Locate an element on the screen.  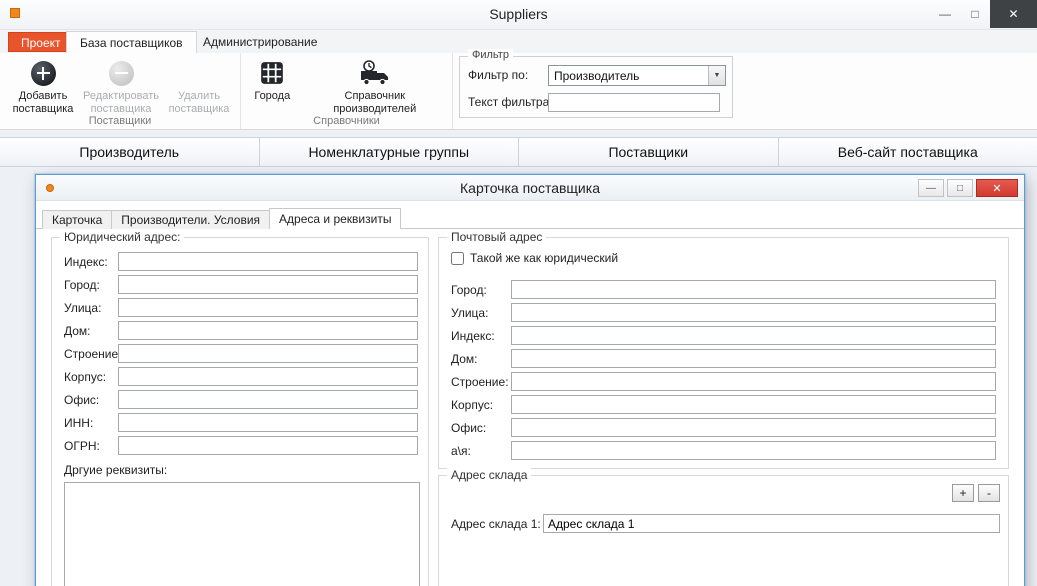
window-controls: — □ ✕ is located at coordinates (983, 14).